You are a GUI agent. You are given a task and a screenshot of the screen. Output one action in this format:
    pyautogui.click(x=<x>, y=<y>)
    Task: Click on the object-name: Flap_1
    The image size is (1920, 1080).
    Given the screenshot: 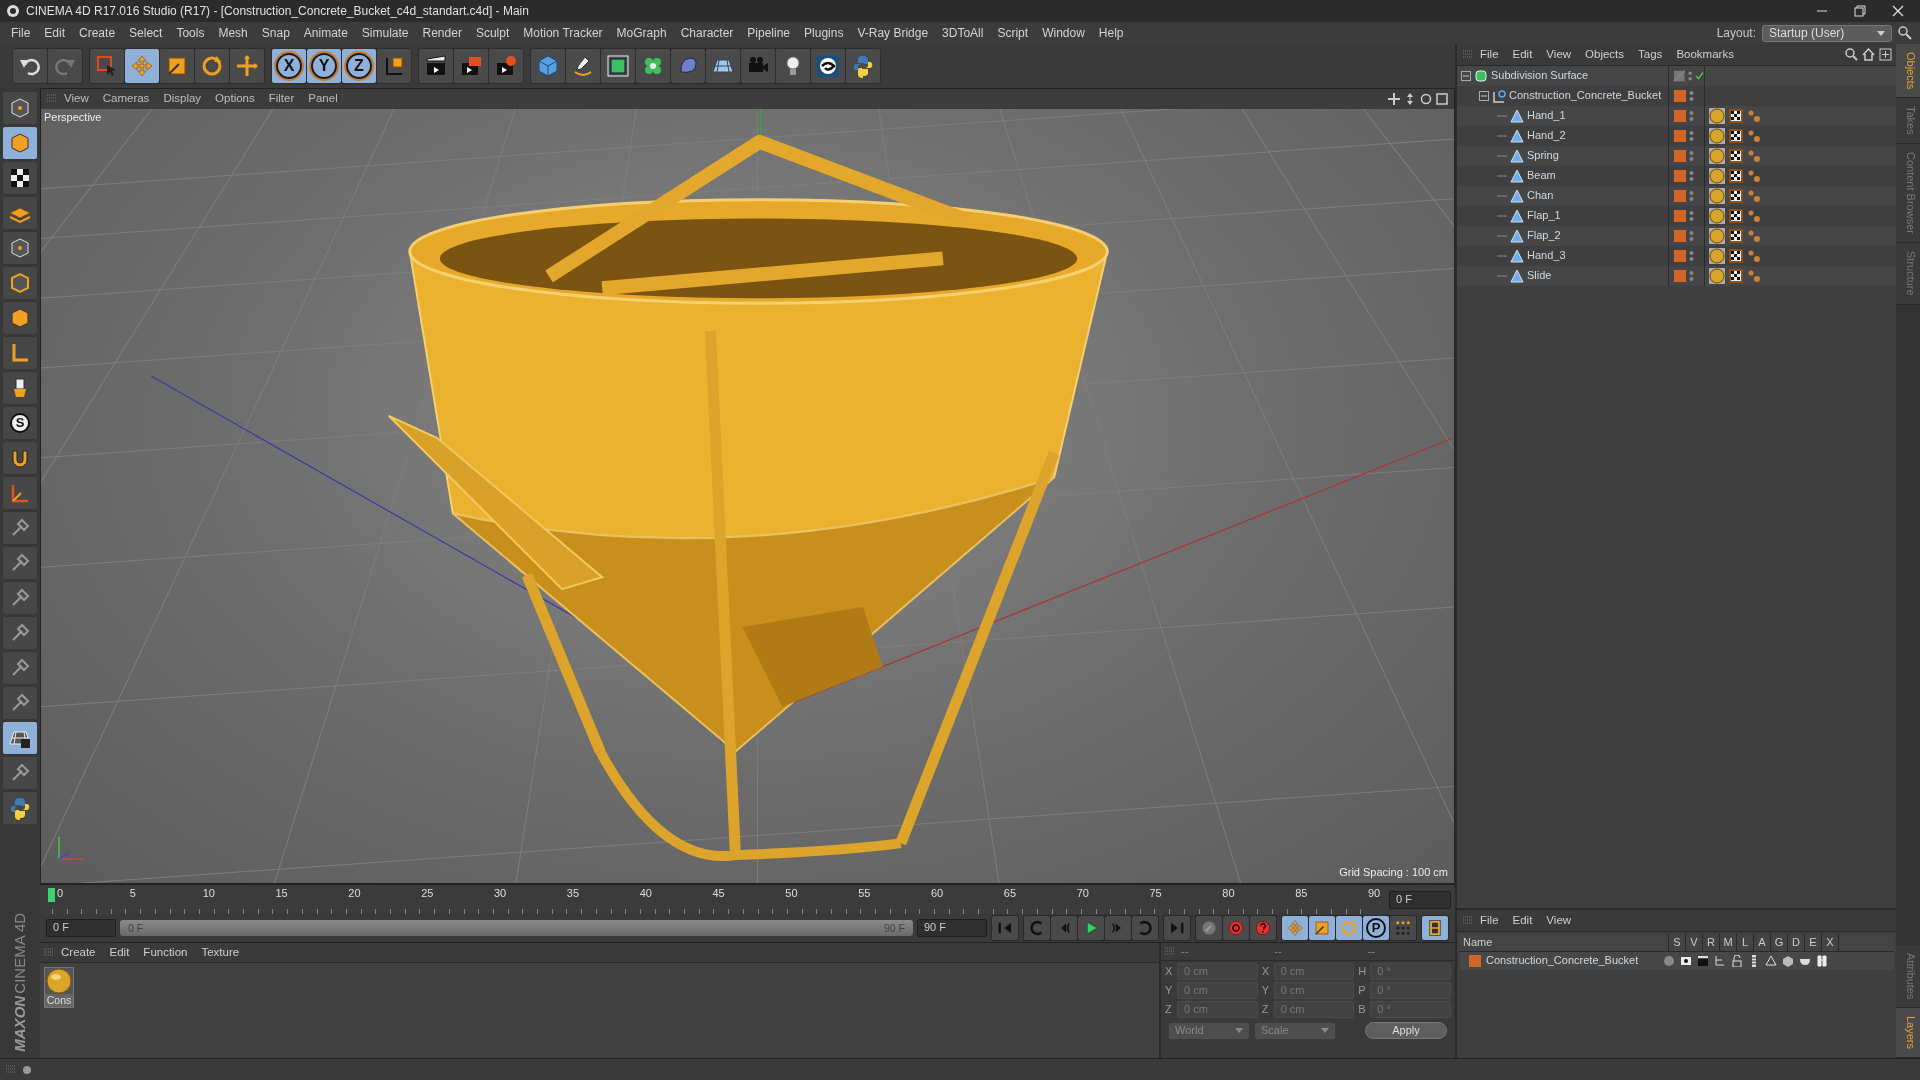 What is the action you would take?
    pyautogui.click(x=1544, y=216)
    